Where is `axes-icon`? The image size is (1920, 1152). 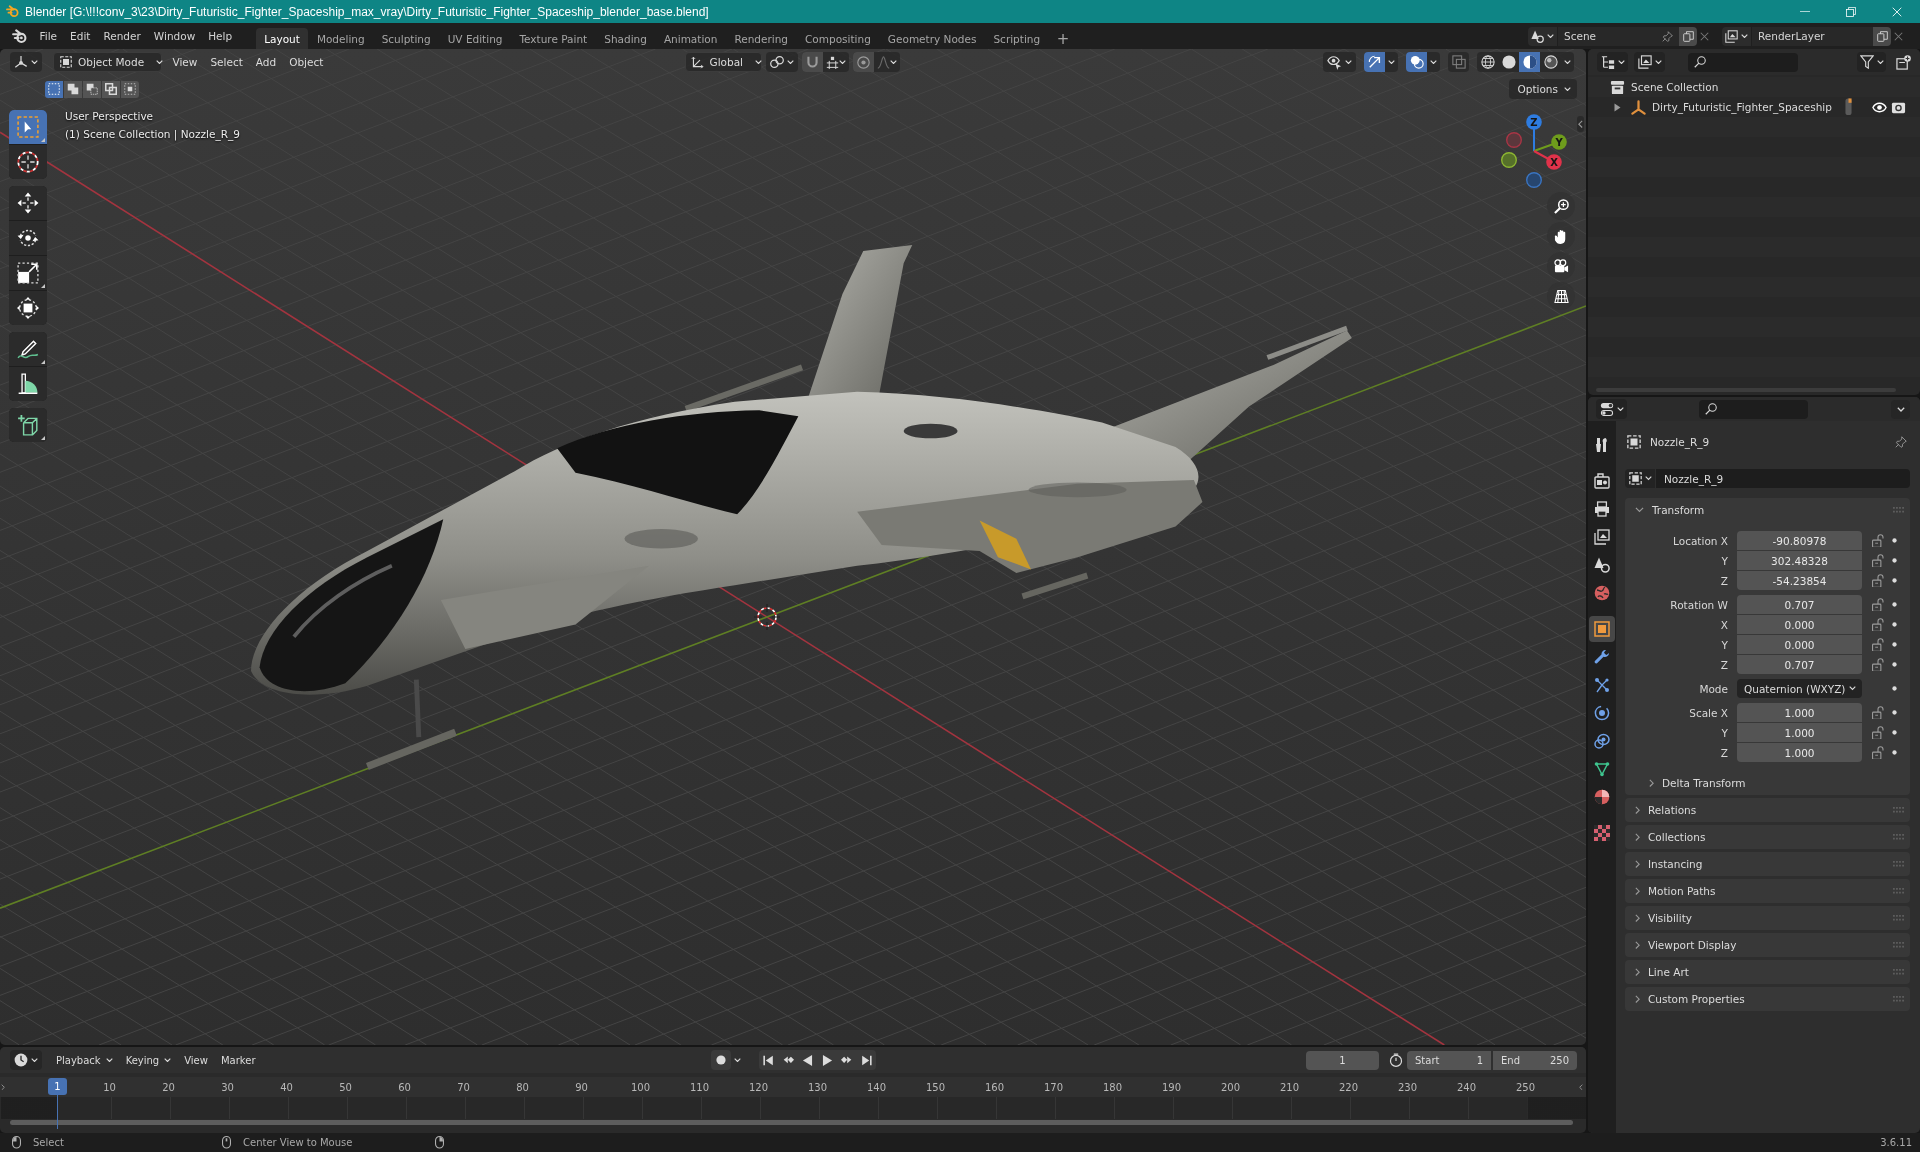 axes-icon is located at coordinates (21, 62).